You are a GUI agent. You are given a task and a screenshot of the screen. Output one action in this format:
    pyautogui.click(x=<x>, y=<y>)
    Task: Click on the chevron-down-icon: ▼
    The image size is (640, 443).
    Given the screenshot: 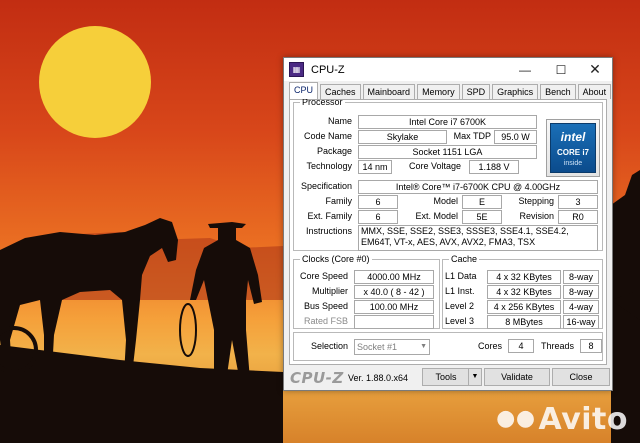 What is the action you would take?
    pyautogui.click(x=423, y=346)
    